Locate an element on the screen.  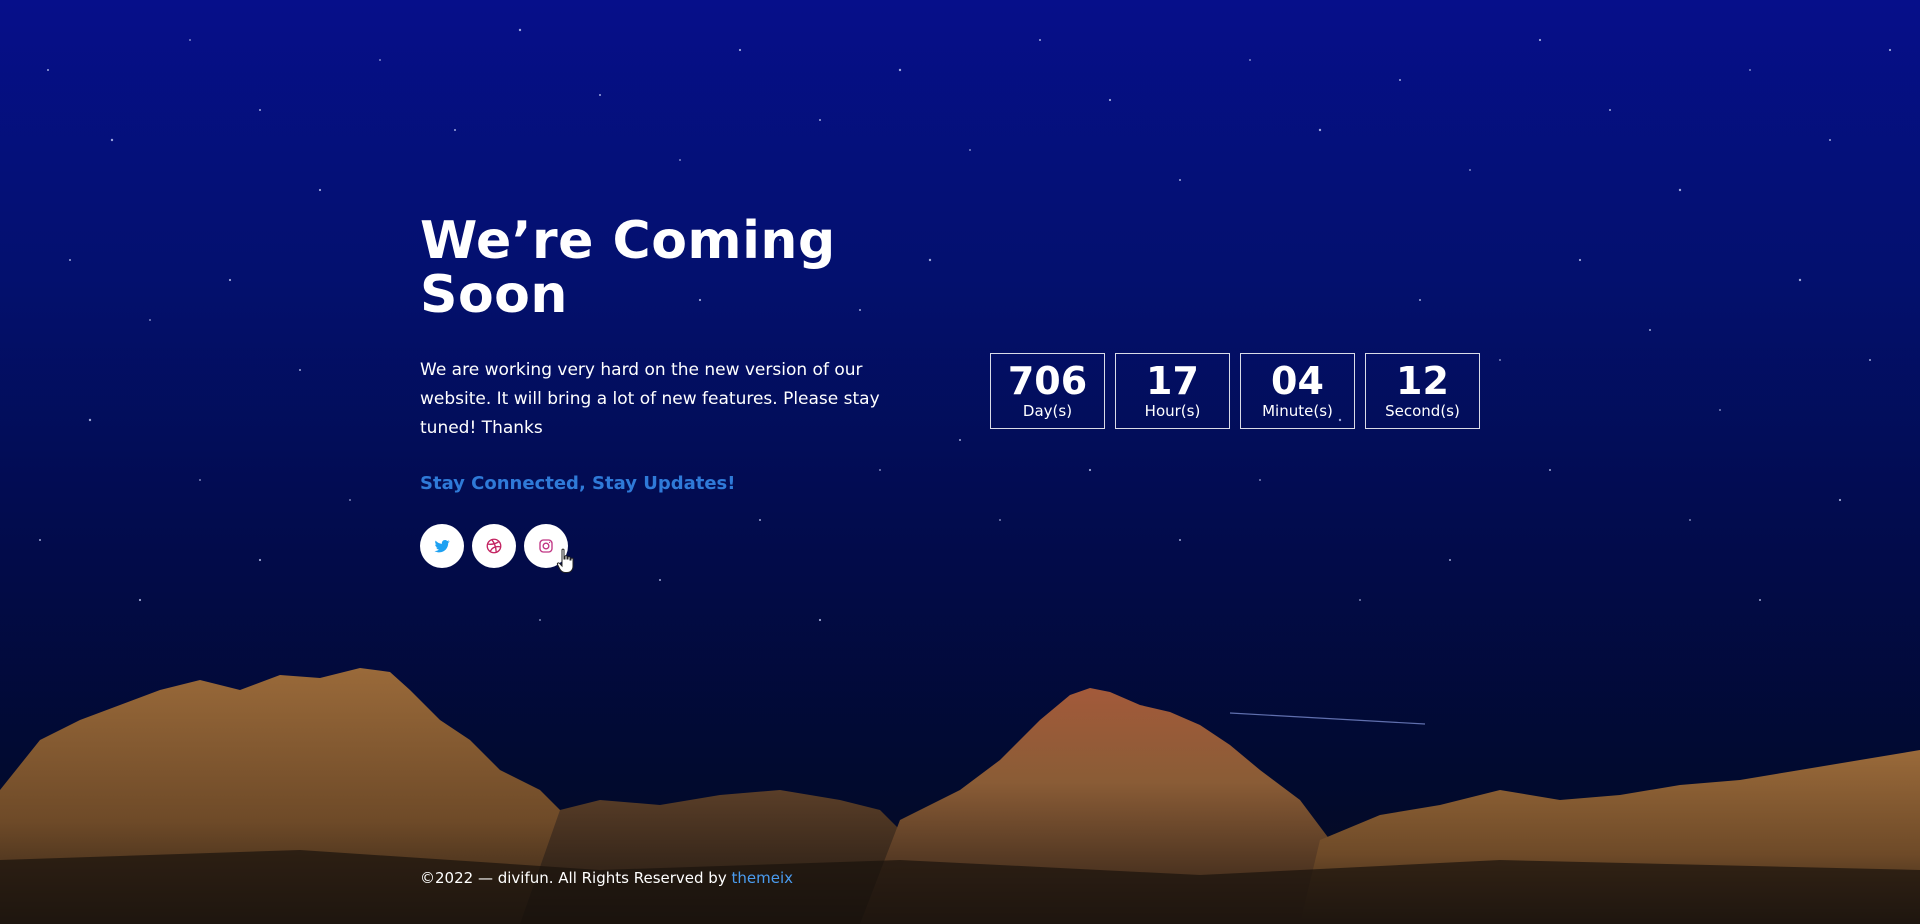
countdown-label: Minute(s) is located at coordinates (1297, 411).